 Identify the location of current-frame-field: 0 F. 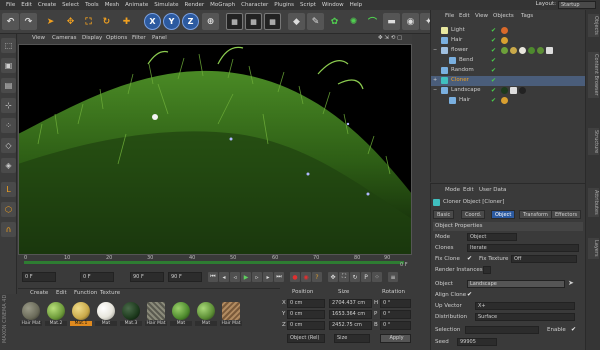
(97, 277).